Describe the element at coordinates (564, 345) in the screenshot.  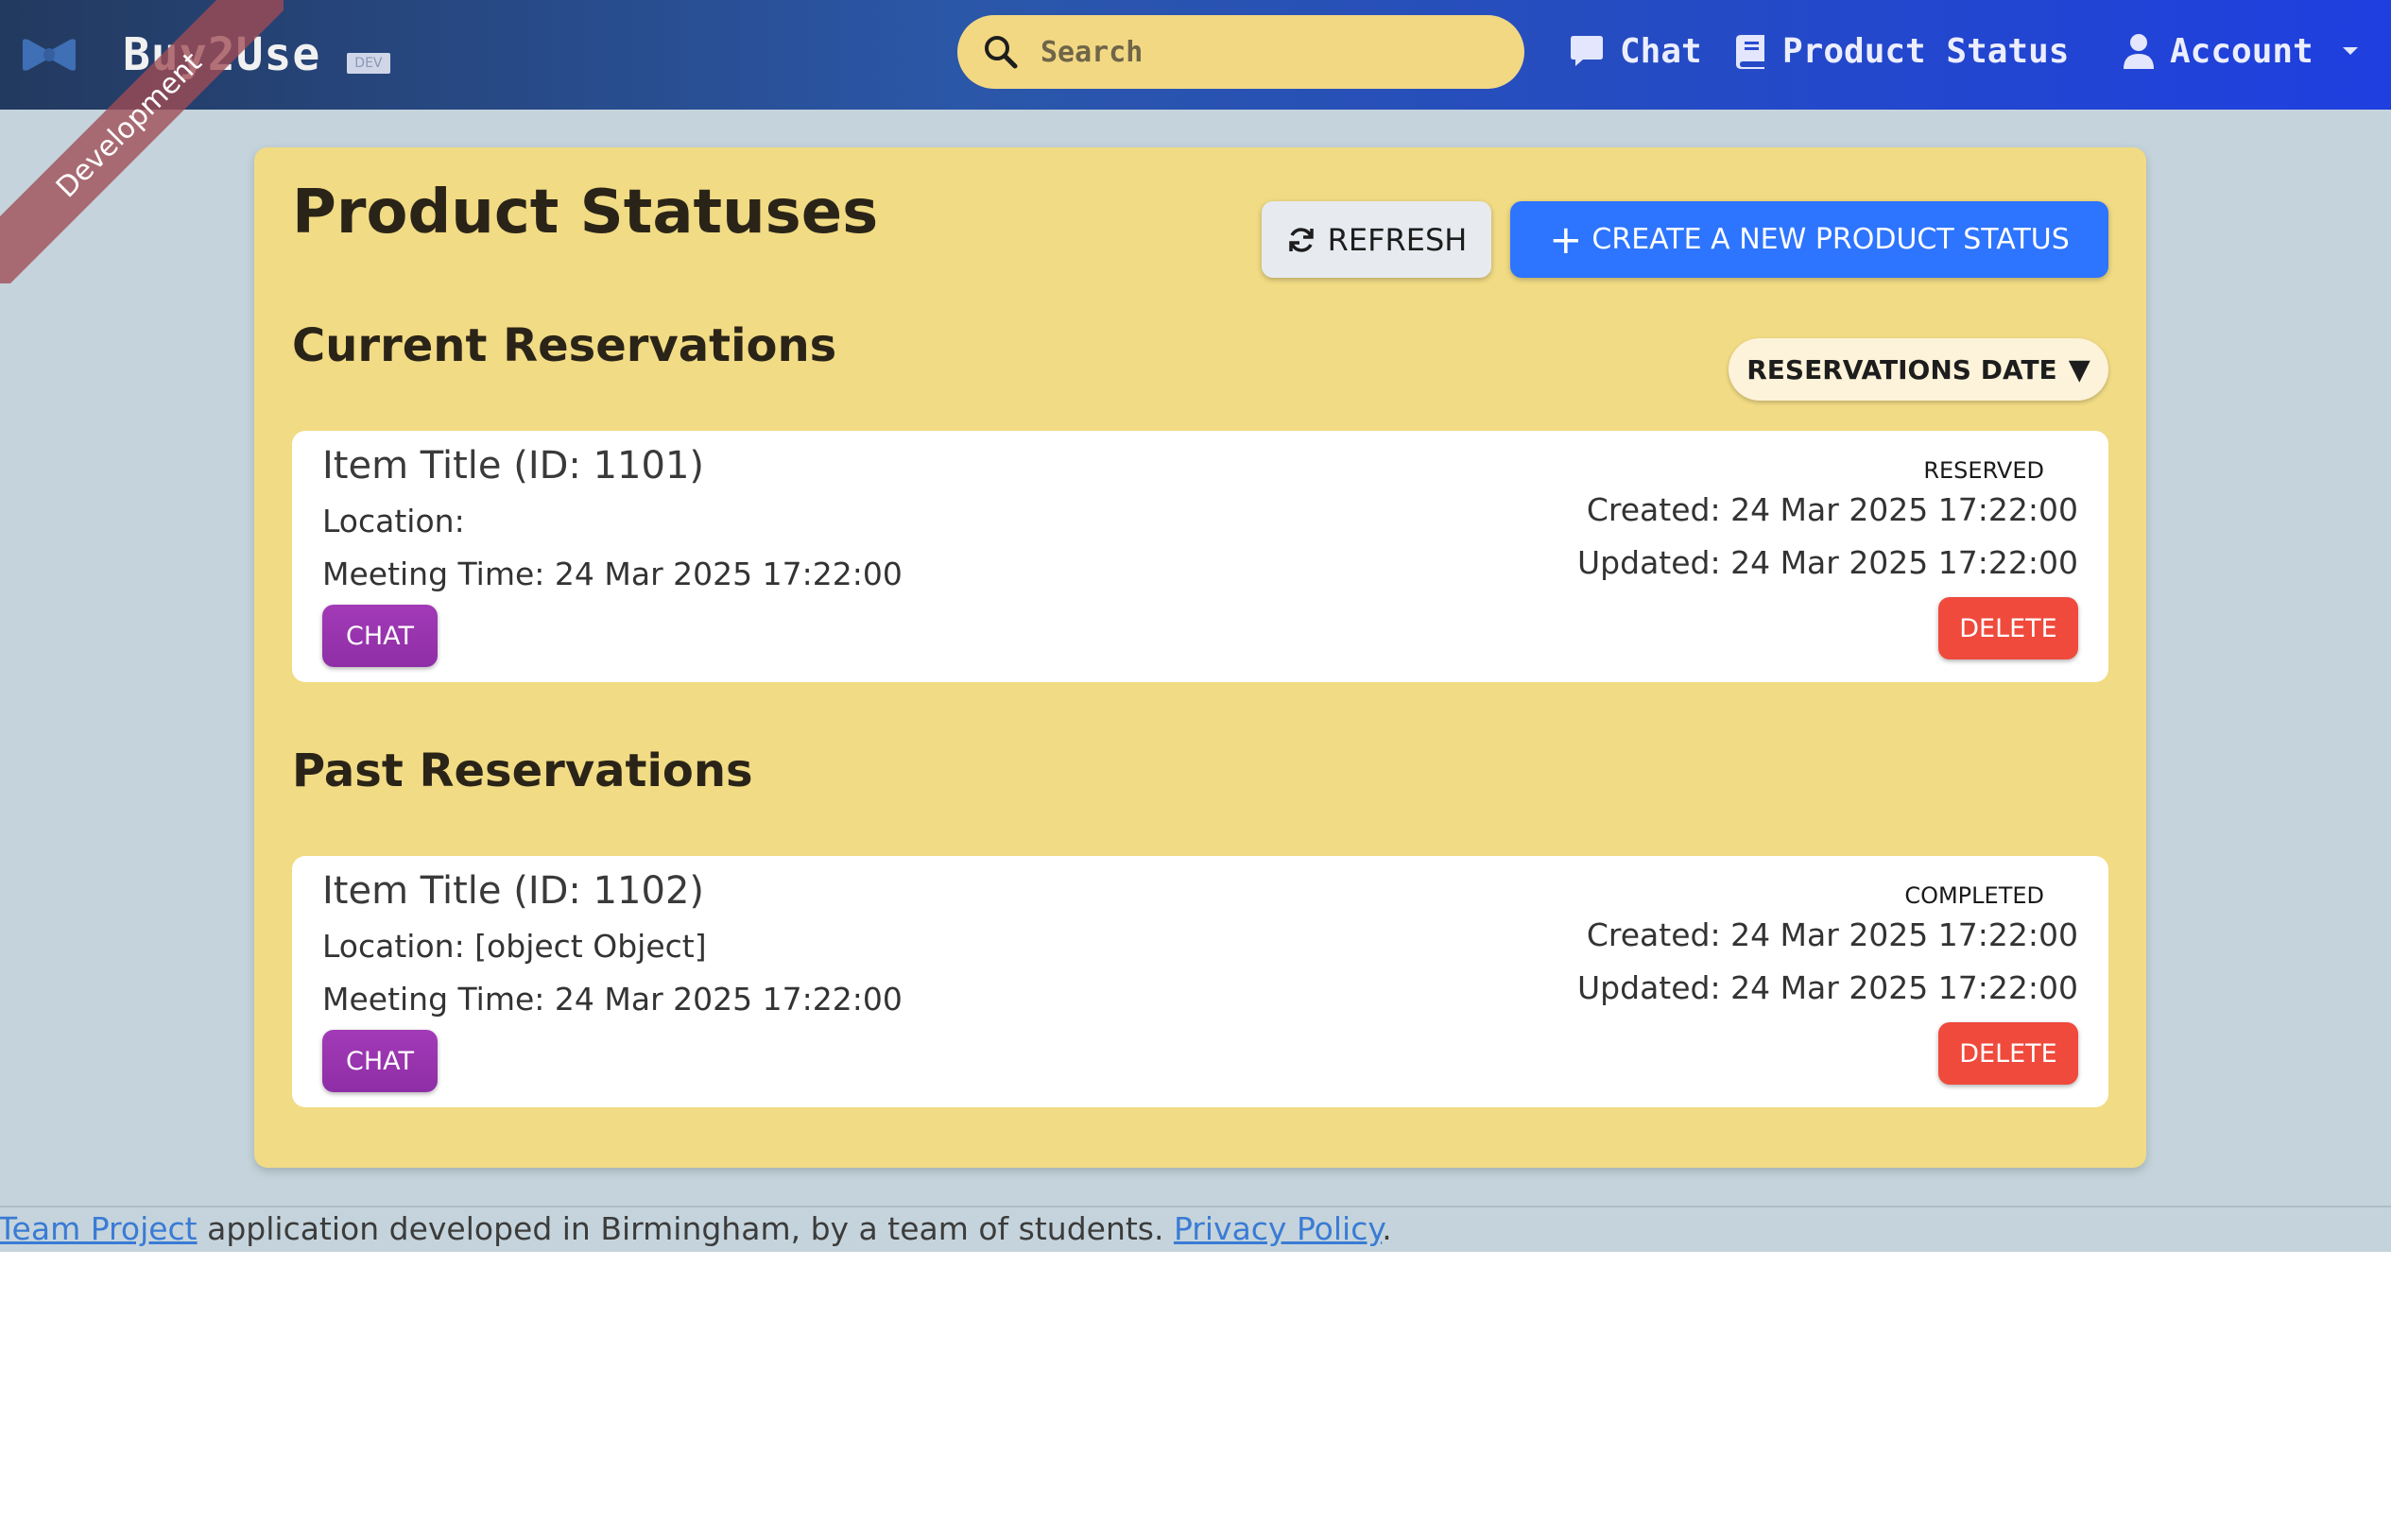
I see `current-reservations-heading: Current Reservations` at that location.